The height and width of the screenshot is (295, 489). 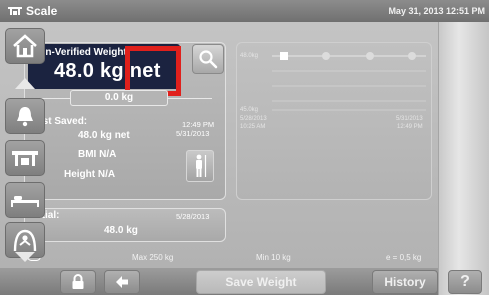 I want to click on chart-start-time: 10:25 AM, so click(x=253, y=127).